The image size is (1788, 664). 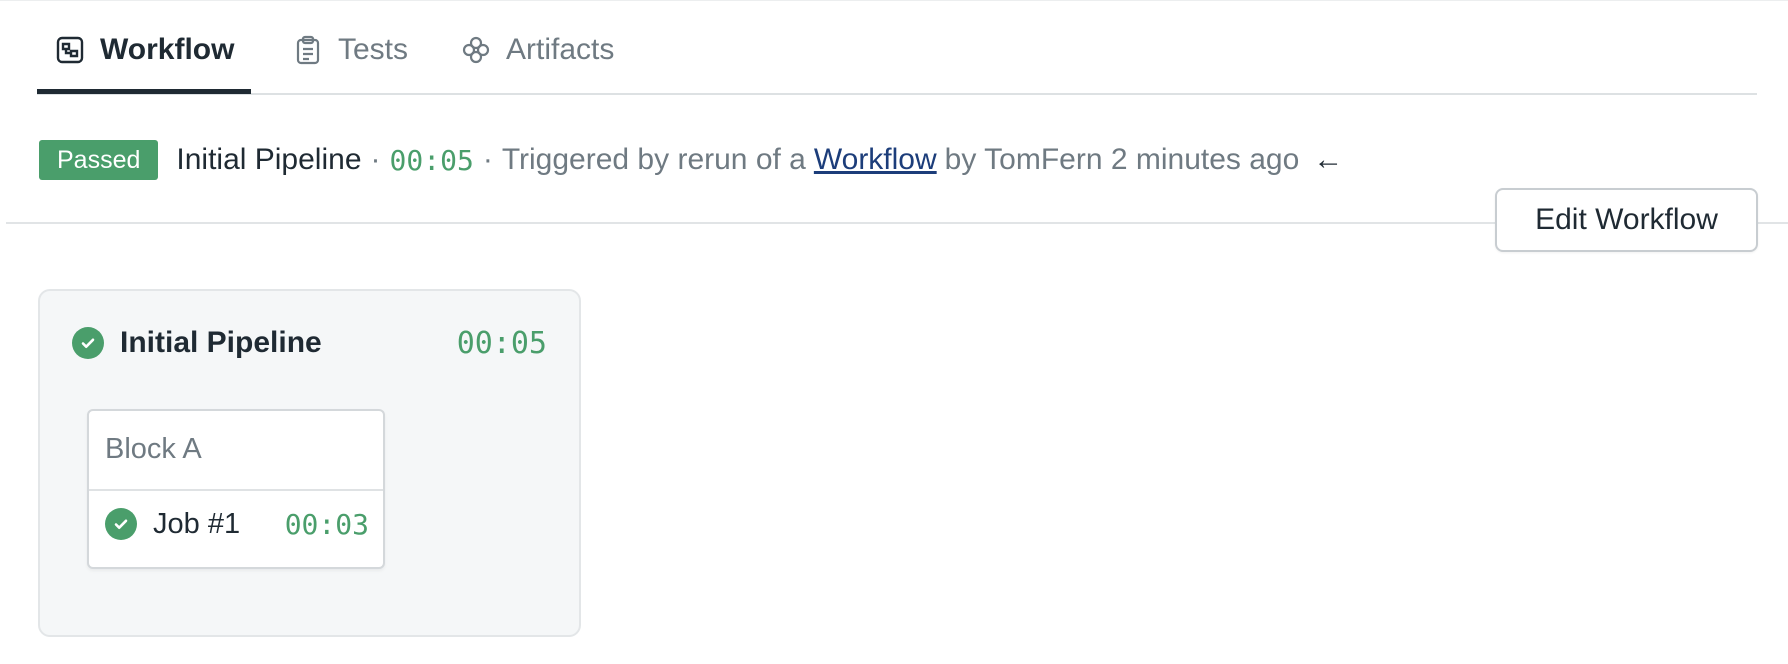 I want to click on job-name: Job #1, so click(x=219, y=524).